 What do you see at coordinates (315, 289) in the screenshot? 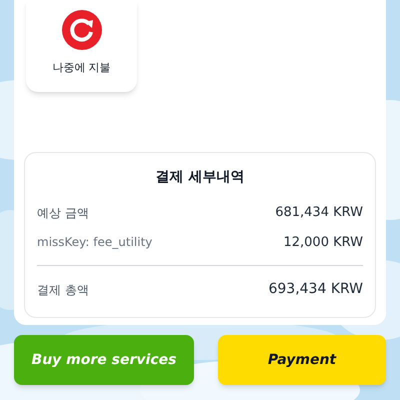
I see `line-amount: 693,434 KRW` at bounding box center [315, 289].